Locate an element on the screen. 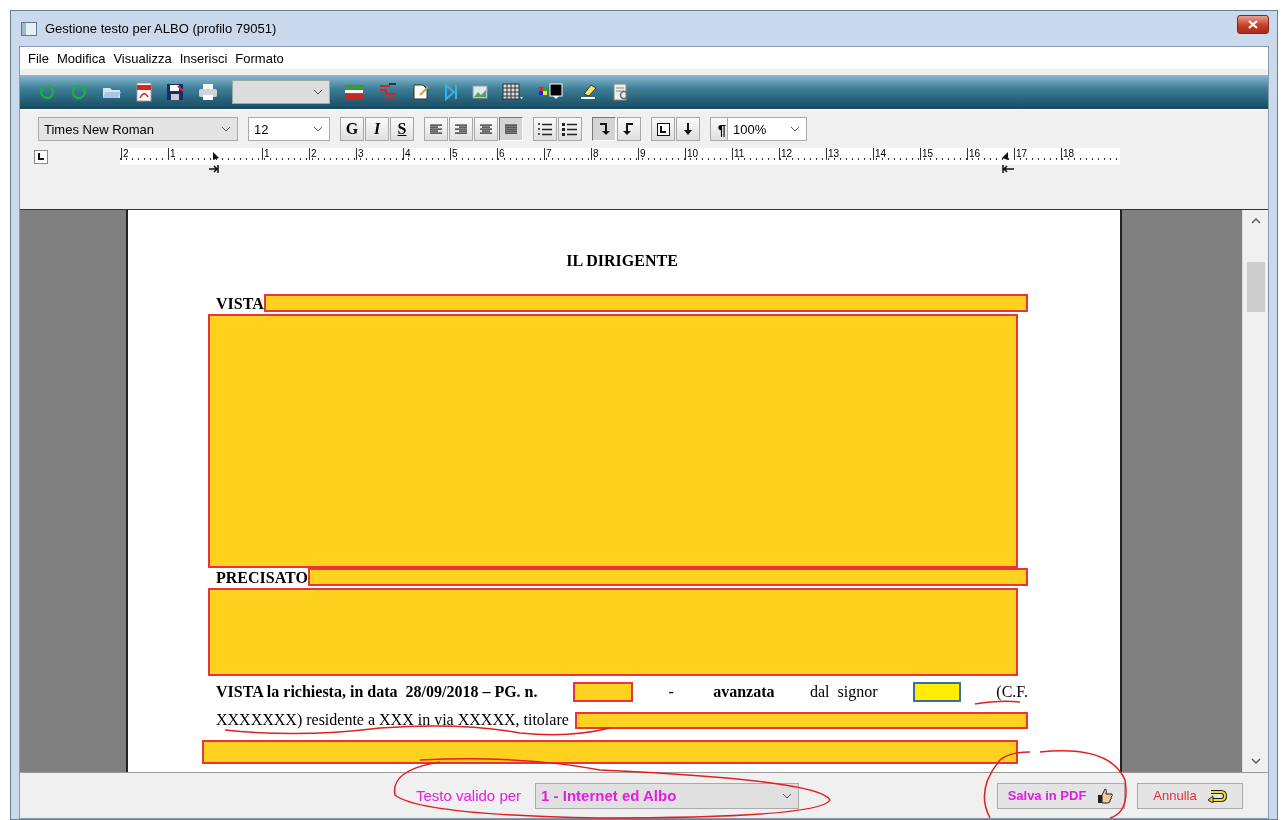  justify-icon is located at coordinates (511, 129).